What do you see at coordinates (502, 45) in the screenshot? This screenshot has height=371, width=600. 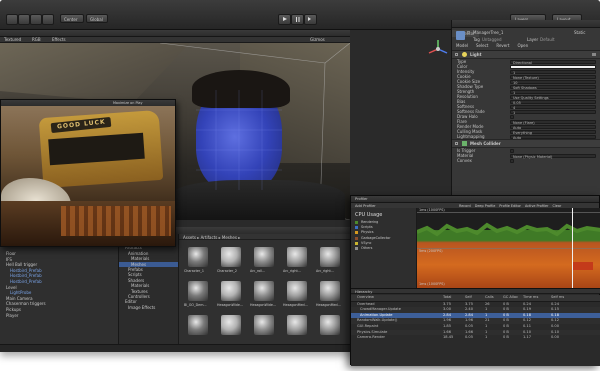 I see `model-revert-button: Revert` at bounding box center [502, 45].